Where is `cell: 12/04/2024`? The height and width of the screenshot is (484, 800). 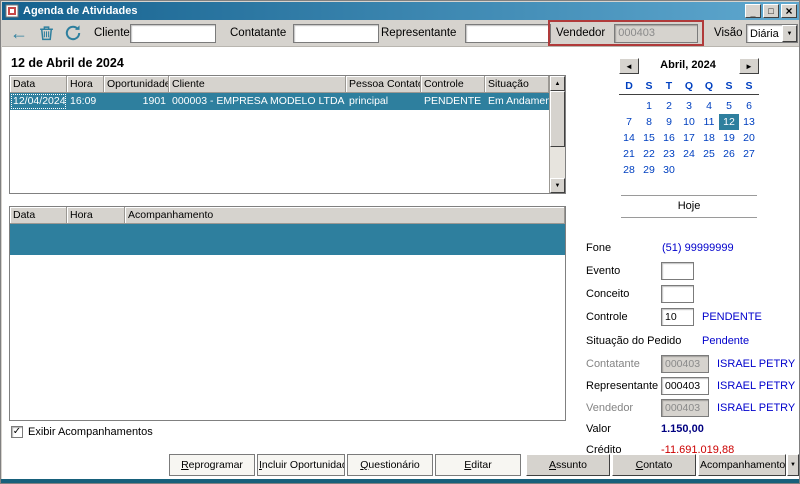 cell: 12/04/2024 is located at coordinates (38, 101).